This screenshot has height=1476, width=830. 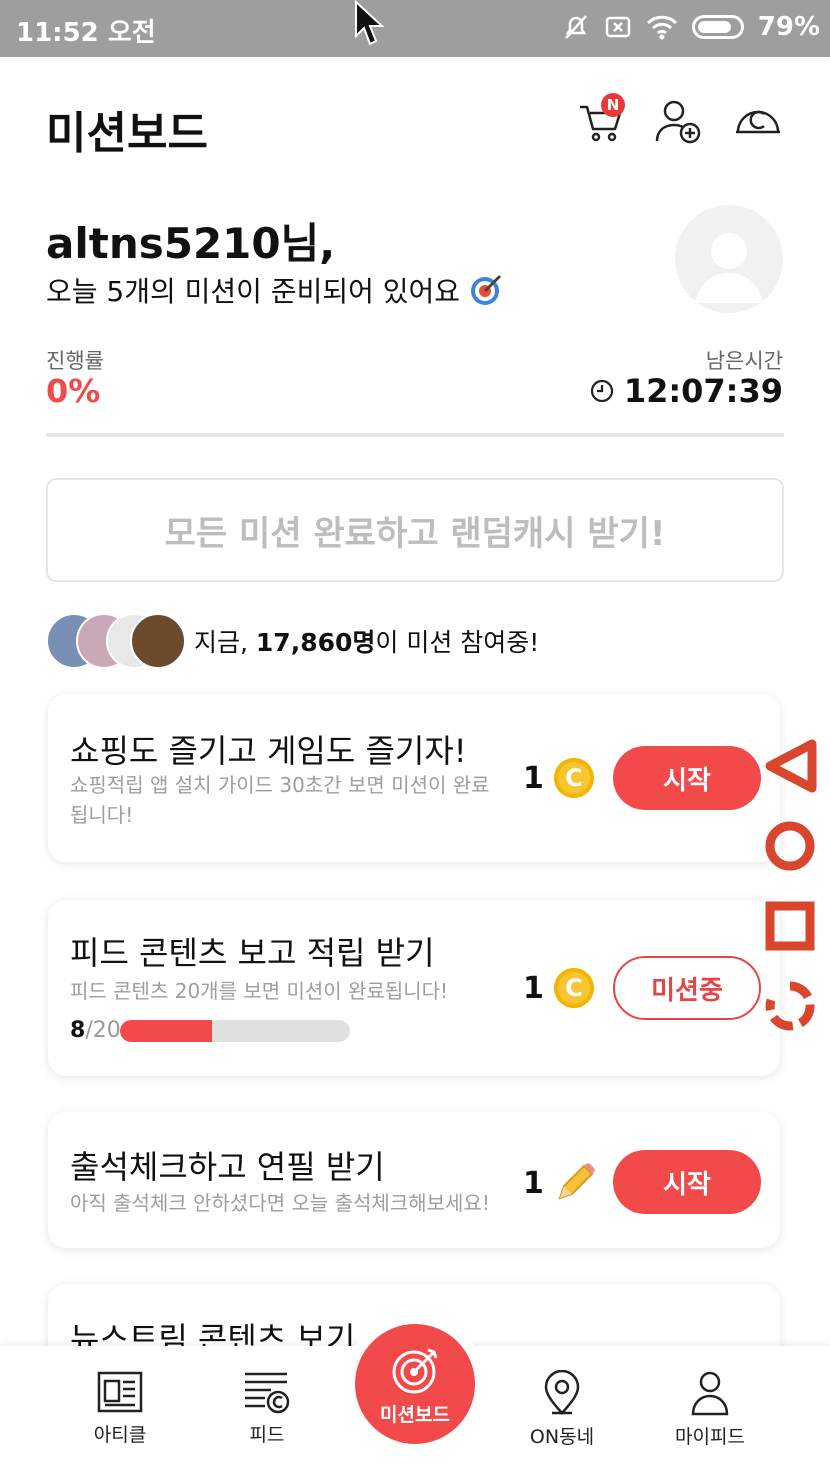 What do you see at coordinates (225, 642) in the screenshot?
I see `participants-prefix: 지금,` at bounding box center [225, 642].